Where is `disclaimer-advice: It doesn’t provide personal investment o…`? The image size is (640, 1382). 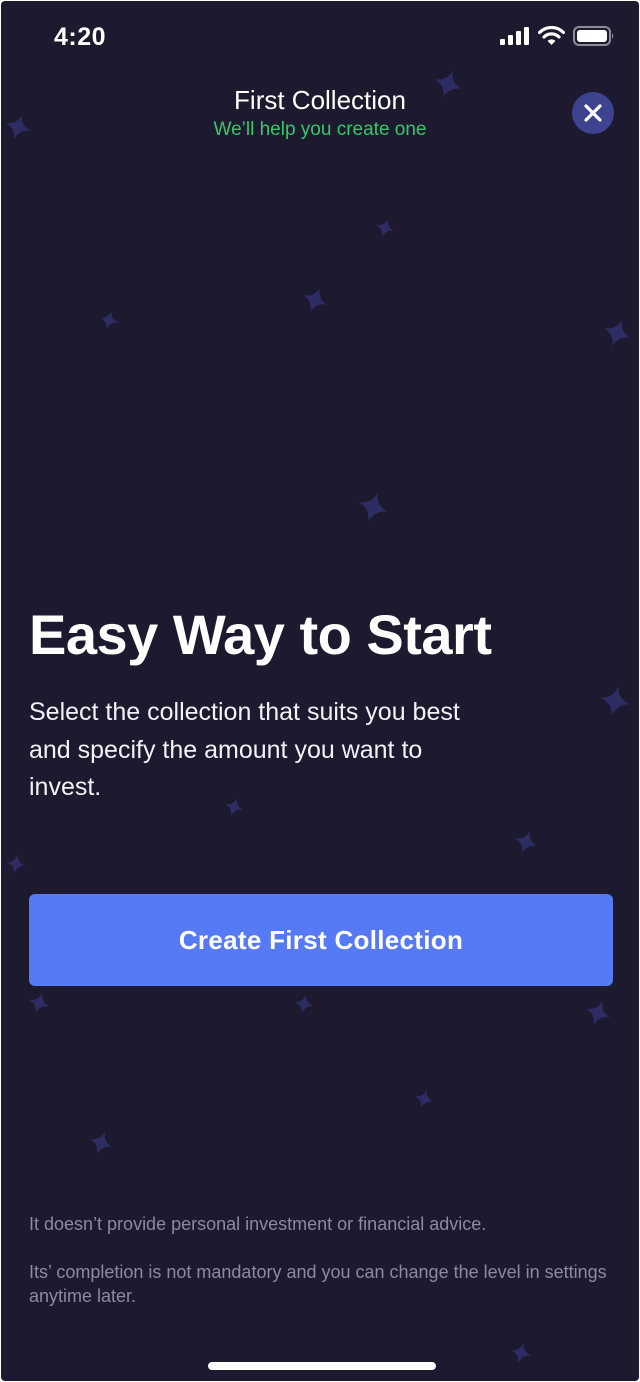
disclaimer-advice: It doesn’t provide personal investment o… is located at coordinates (258, 1224).